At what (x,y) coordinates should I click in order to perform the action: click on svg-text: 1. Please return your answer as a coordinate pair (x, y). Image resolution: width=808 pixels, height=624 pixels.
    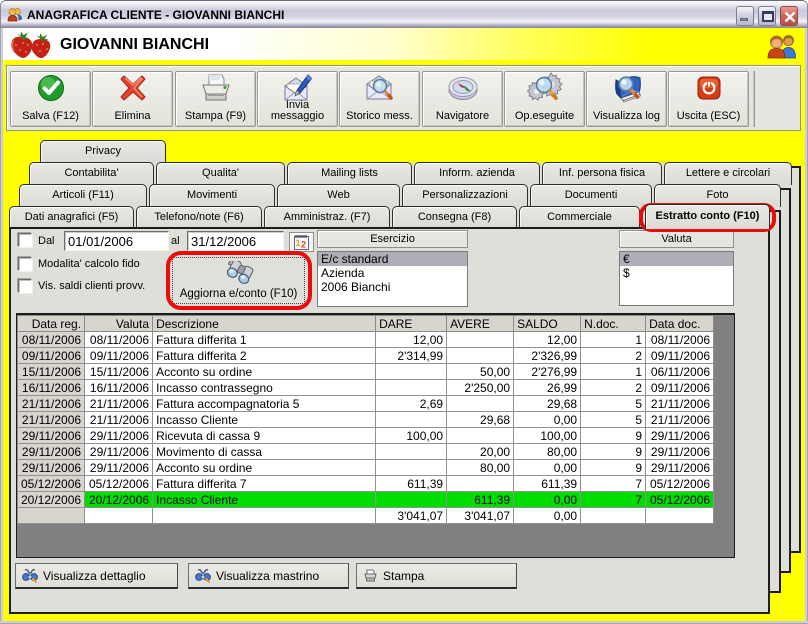
    Looking at the image, I should click on (297, 243).